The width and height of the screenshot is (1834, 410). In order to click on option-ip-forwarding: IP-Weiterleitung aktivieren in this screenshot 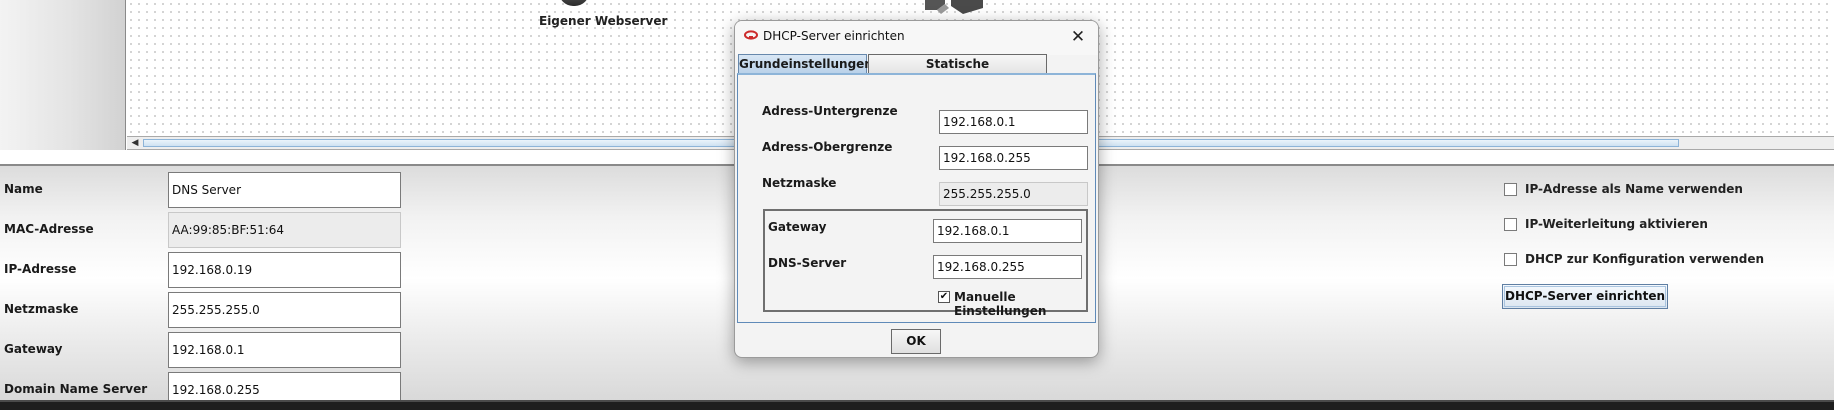, I will do `click(1606, 224)`.